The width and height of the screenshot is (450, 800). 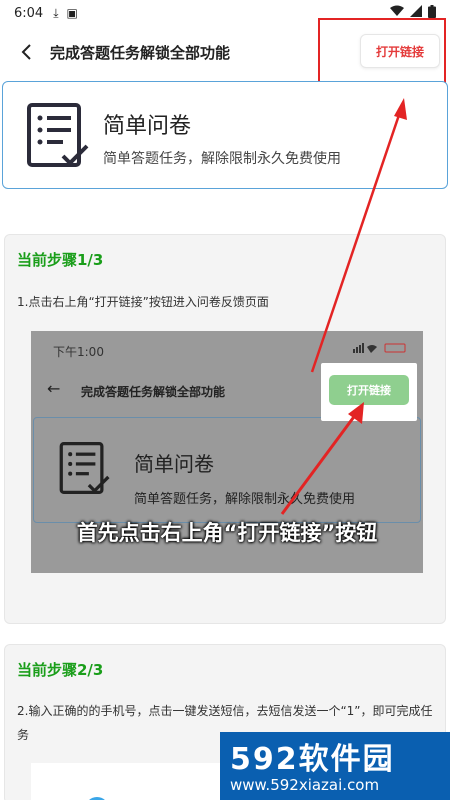 I want to click on shot-open-link-button: 打开链接, so click(x=369, y=390).